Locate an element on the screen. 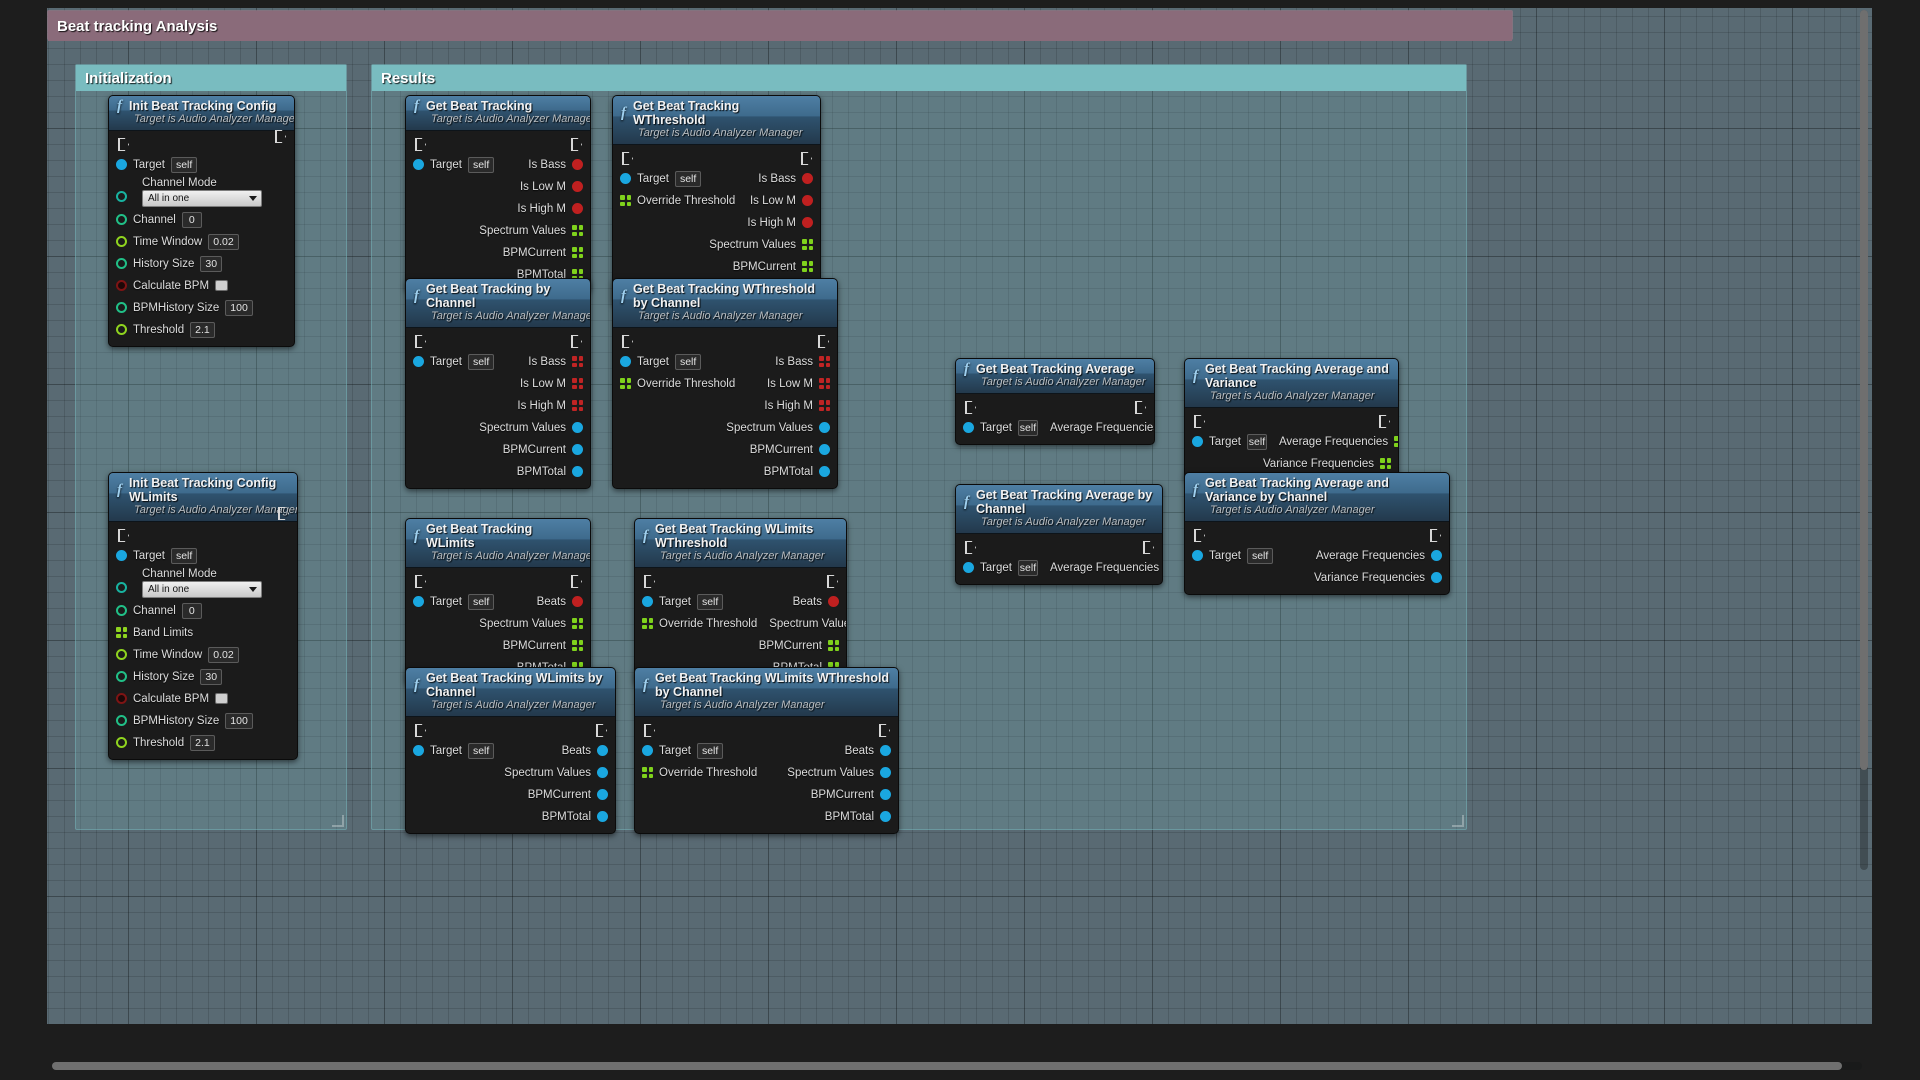 The image size is (1920, 1080). is-high-m-pin-icon is located at coordinates (577, 208).